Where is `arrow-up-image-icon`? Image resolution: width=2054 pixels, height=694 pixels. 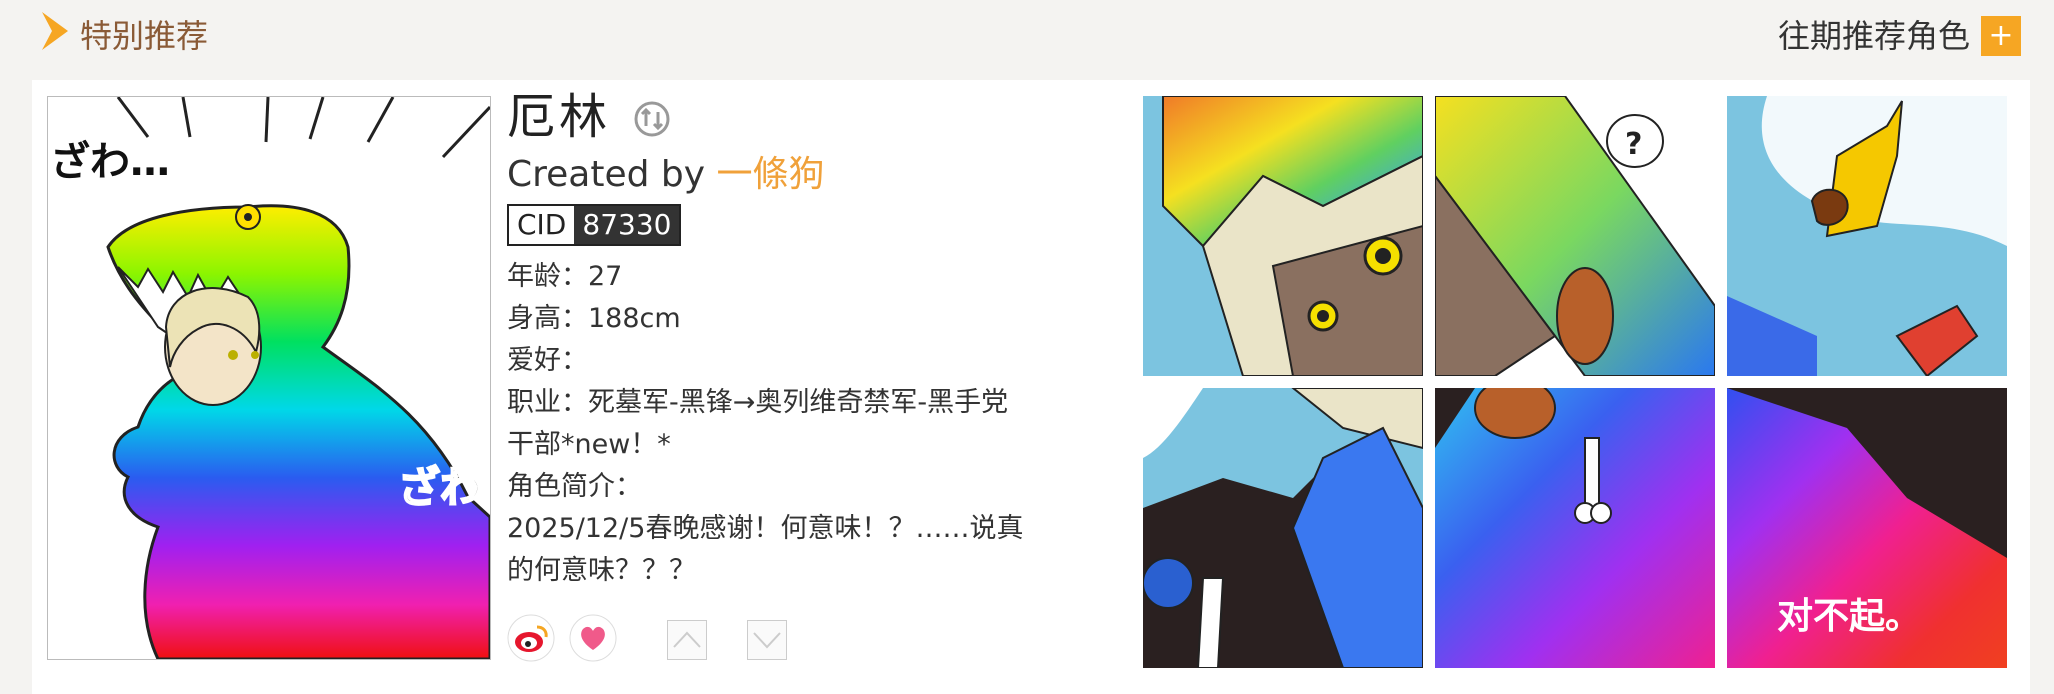 arrow-up-image-icon is located at coordinates (687, 640).